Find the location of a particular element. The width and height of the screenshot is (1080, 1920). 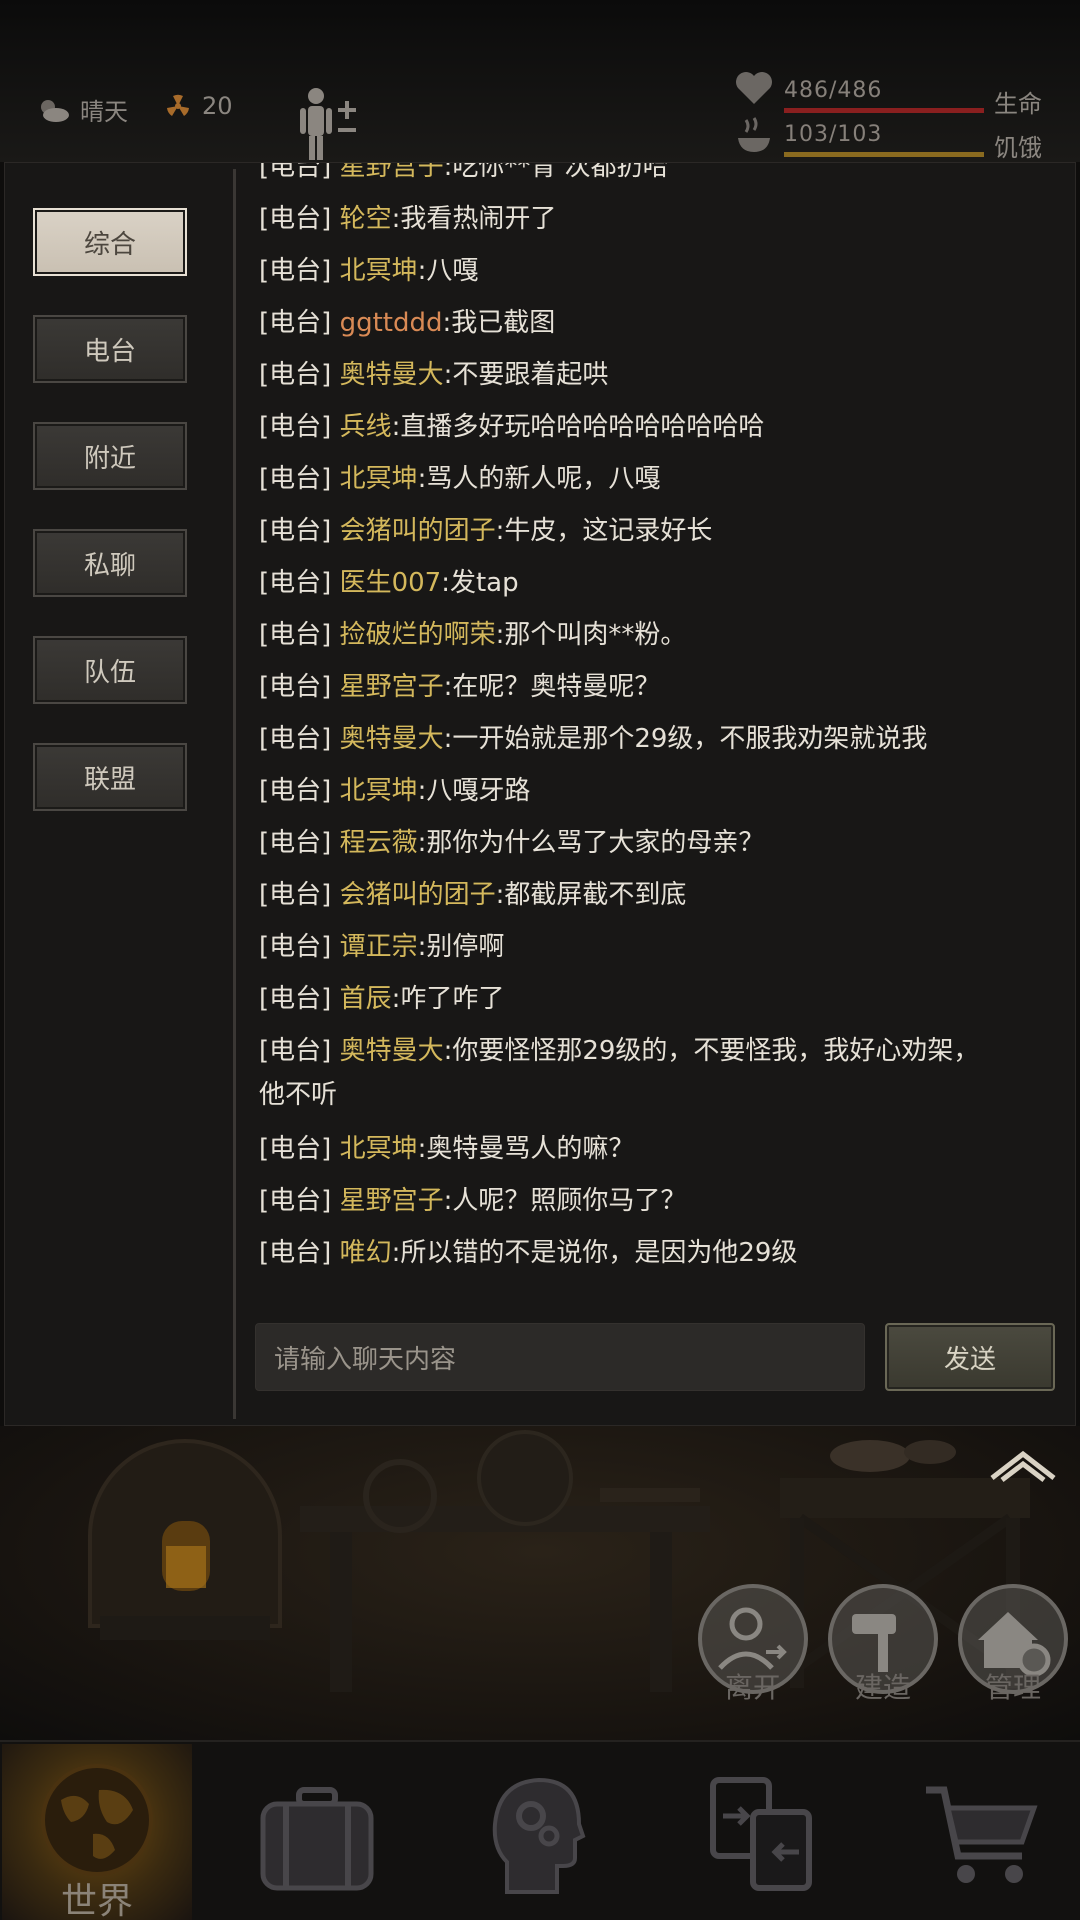

tab-radio: 电台 is located at coordinates (110, 349).